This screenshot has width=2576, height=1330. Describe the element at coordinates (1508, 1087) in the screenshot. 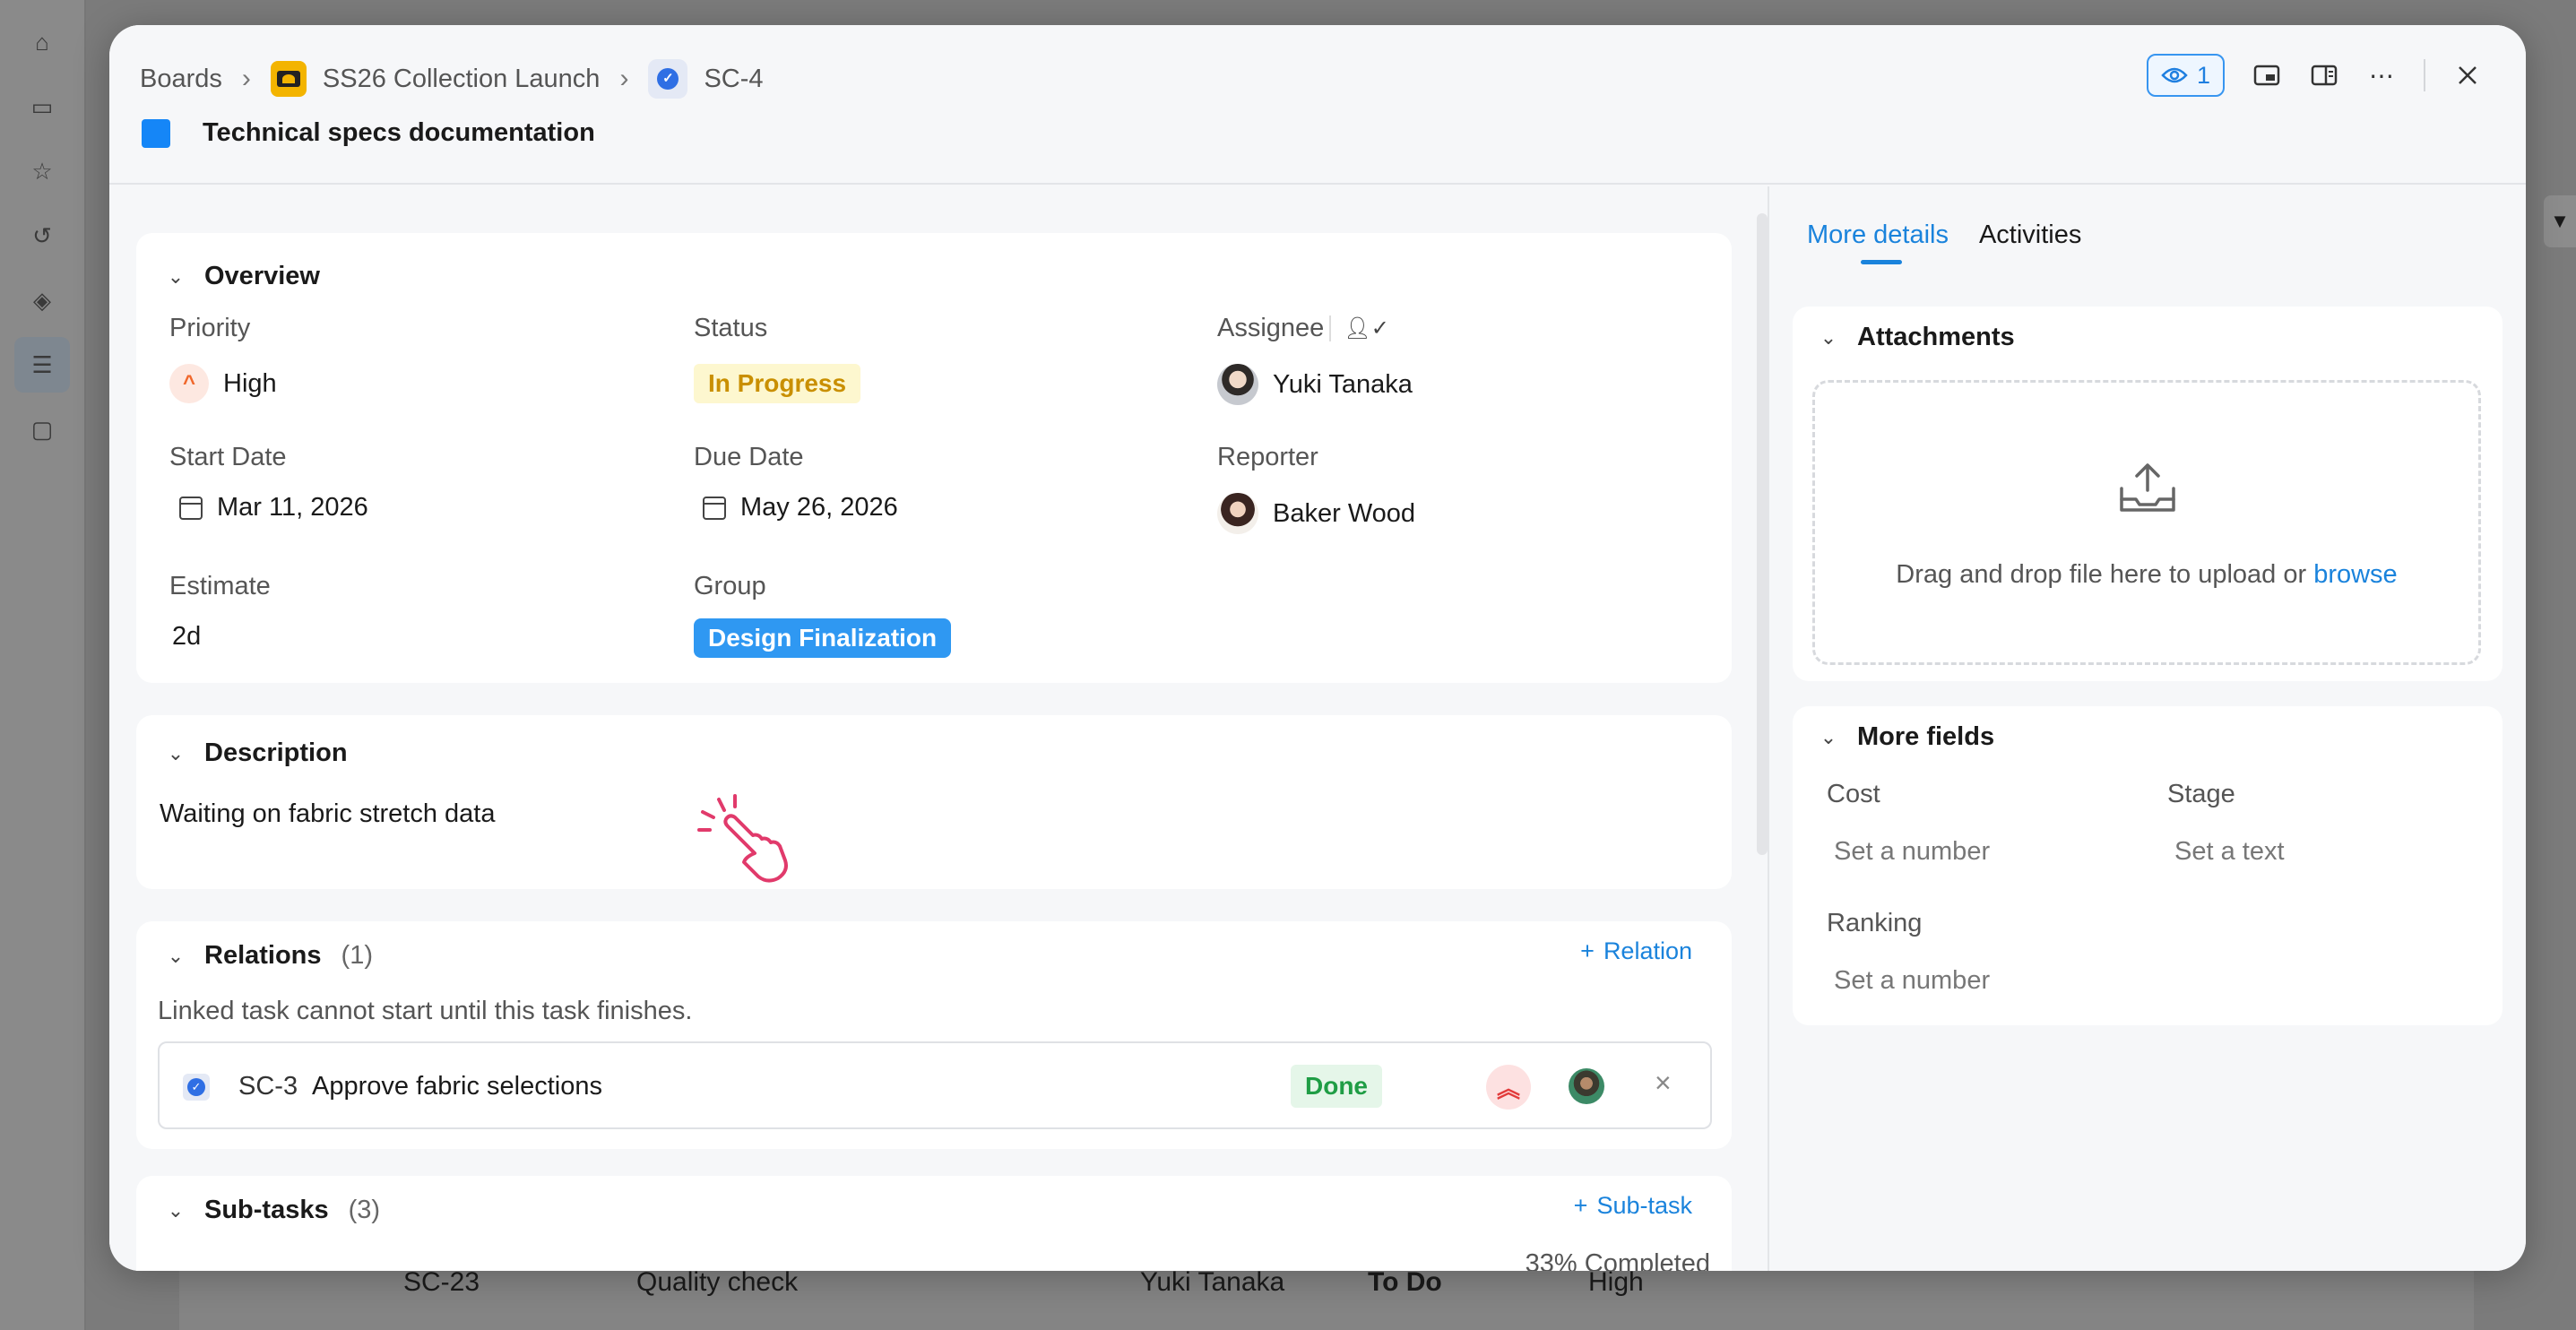

I see `priority-highest-icon: ︽` at that location.